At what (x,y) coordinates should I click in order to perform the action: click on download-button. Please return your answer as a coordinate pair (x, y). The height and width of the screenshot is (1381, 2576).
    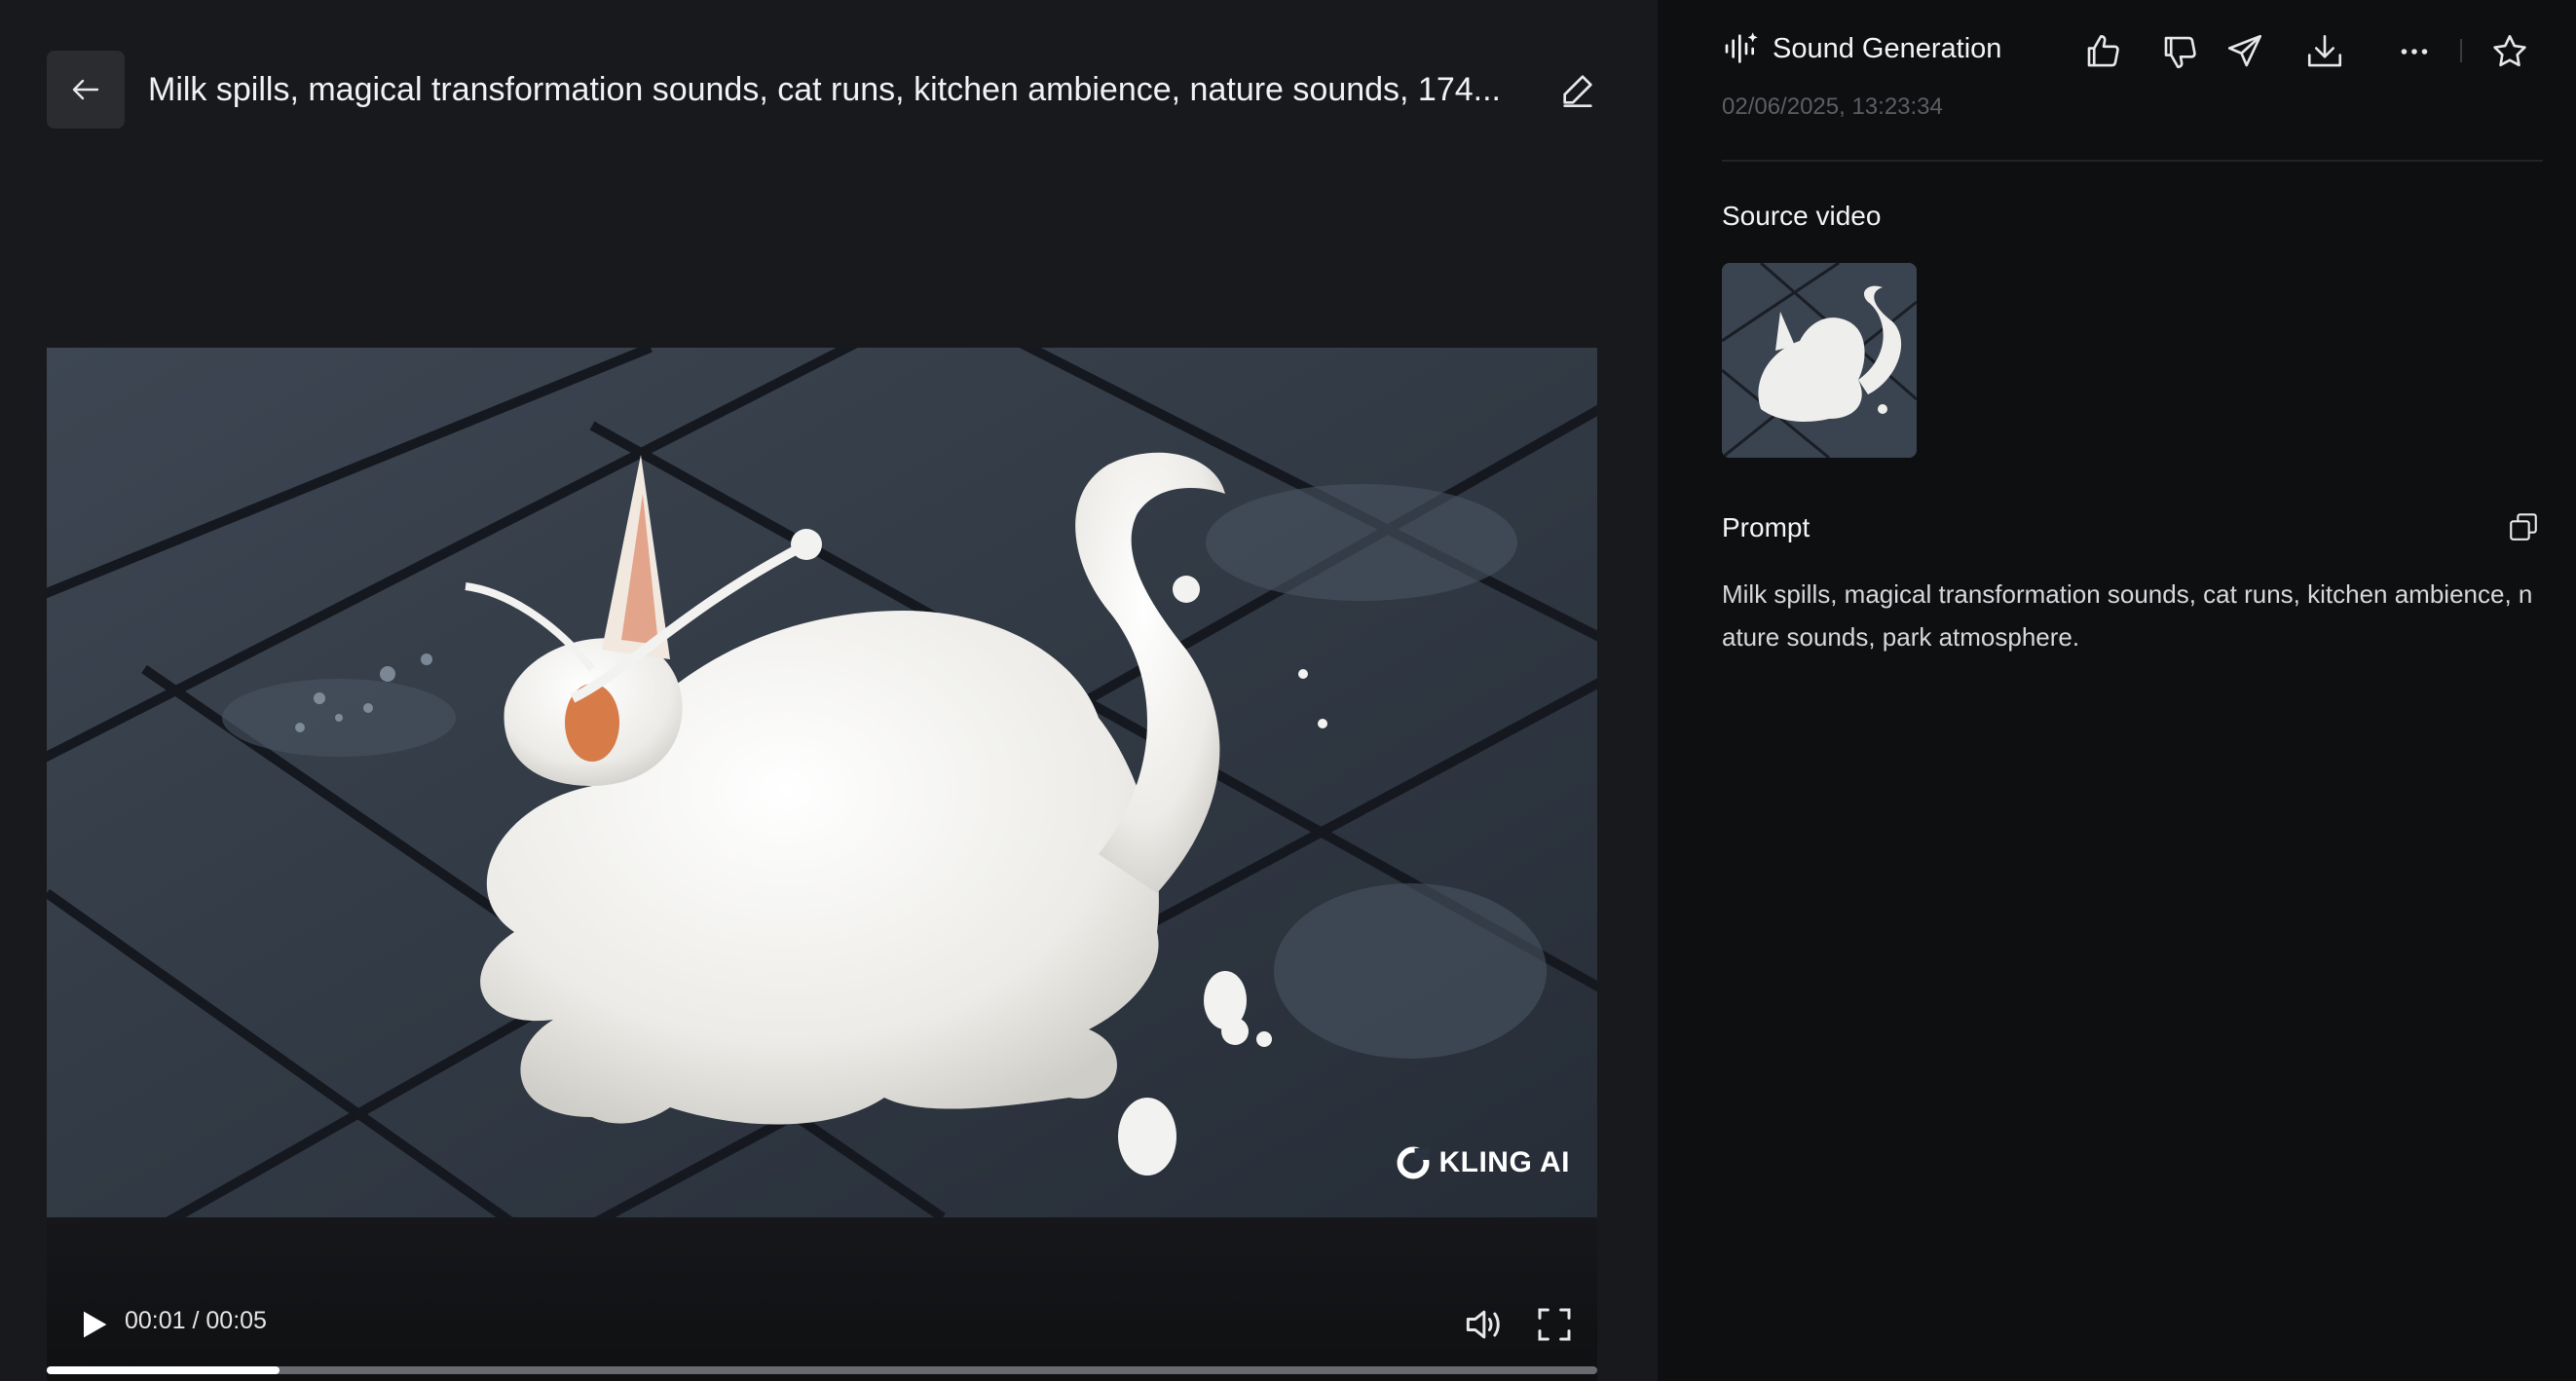
    Looking at the image, I should click on (2324, 52).